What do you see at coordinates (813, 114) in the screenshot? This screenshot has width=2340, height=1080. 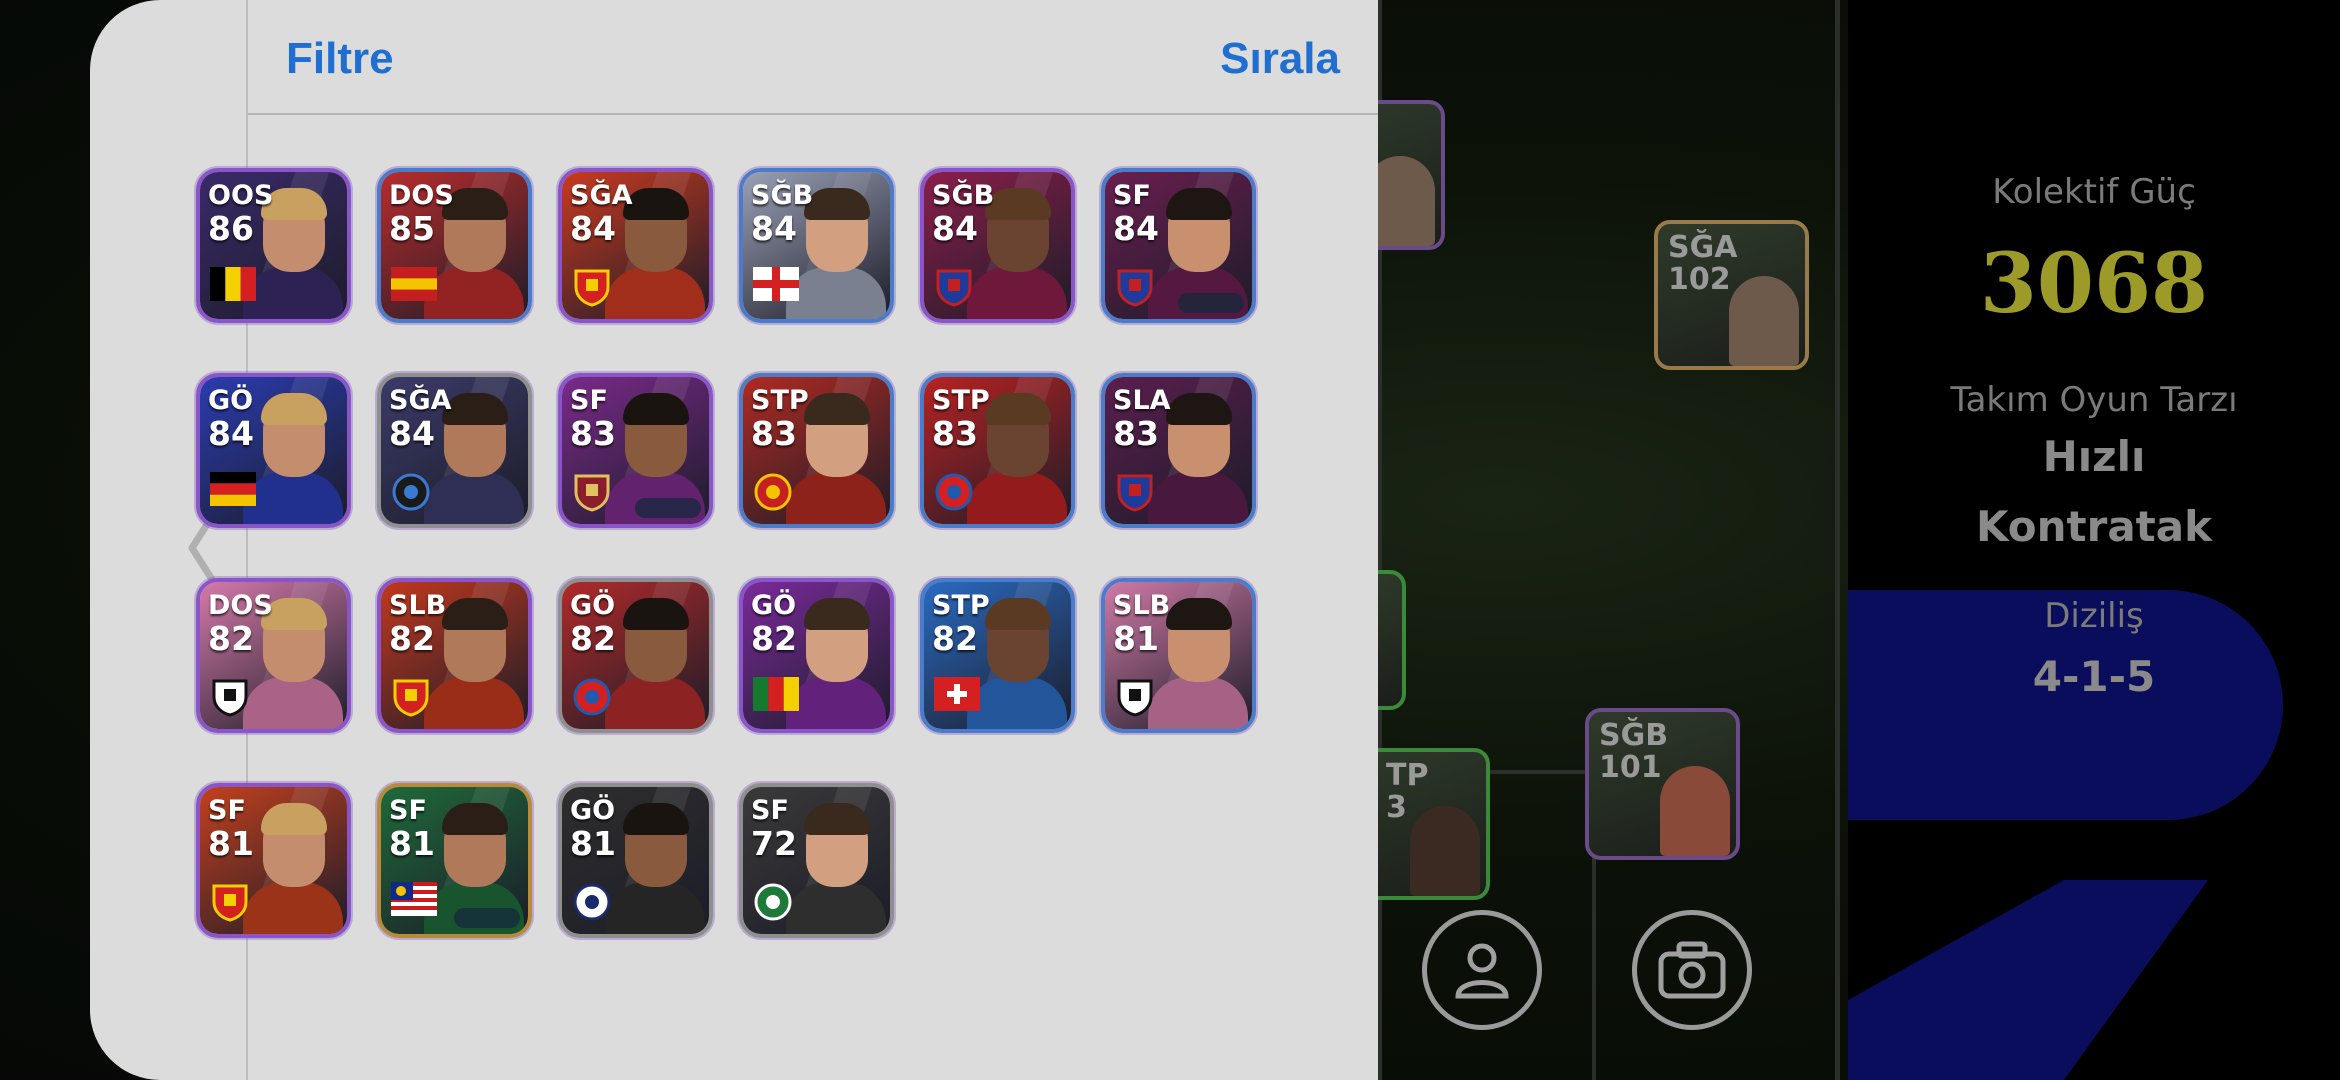 I see `header-divider` at bounding box center [813, 114].